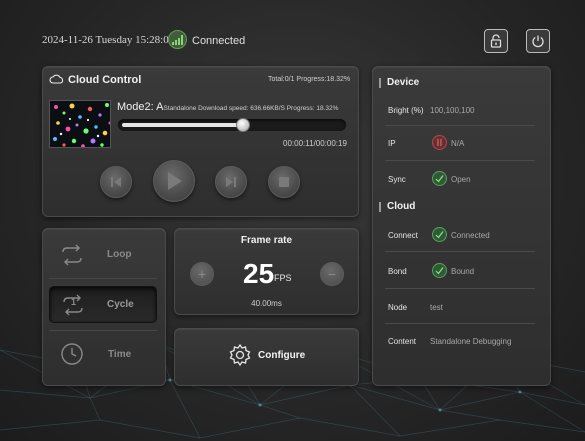 The width and height of the screenshot is (585, 441). What do you see at coordinates (74, 302) in the screenshot?
I see `repeat-count-badge: 1` at bounding box center [74, 302].